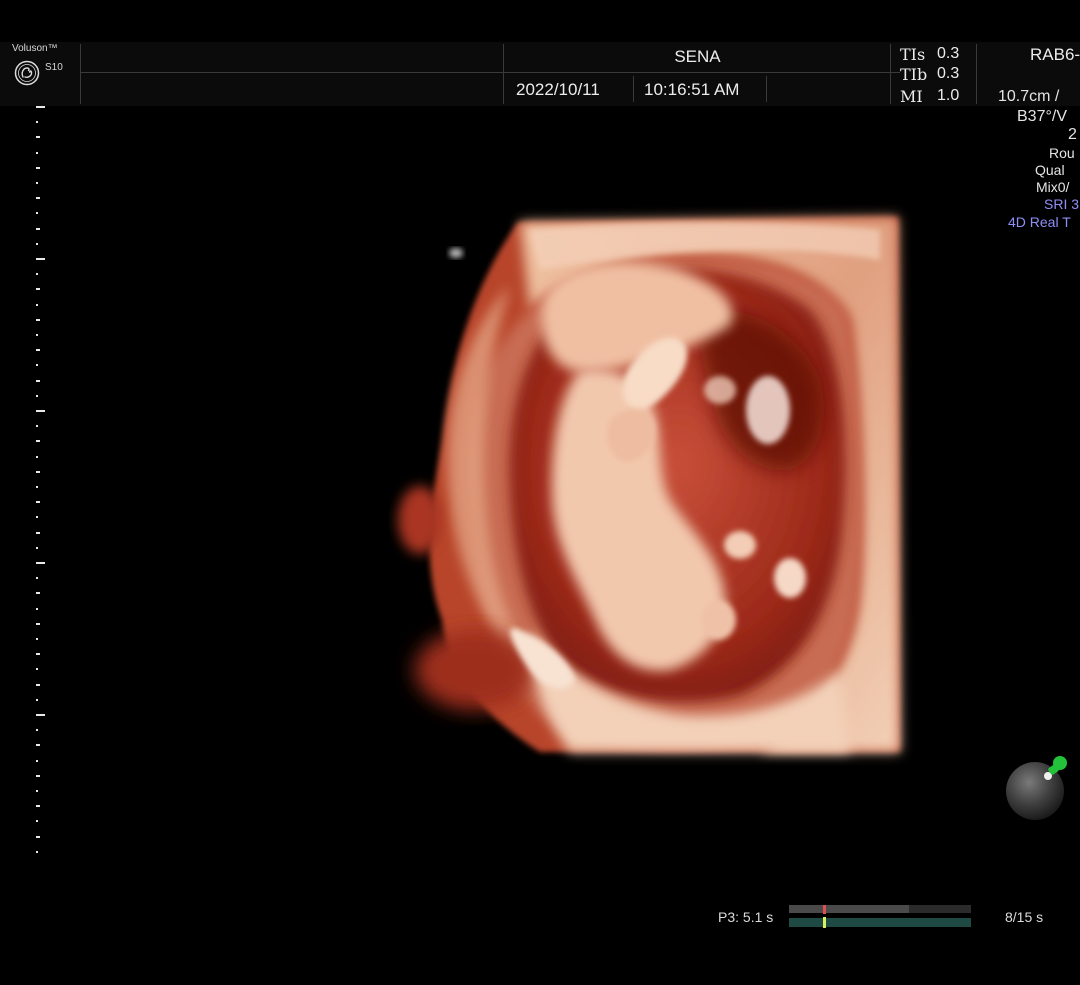 The width and height of the screenshot is (1080, 985). What do you see at coordinates (824, 922) in the screenshot?
I see `cine-loop-marker` at bounding box center [824, 922].